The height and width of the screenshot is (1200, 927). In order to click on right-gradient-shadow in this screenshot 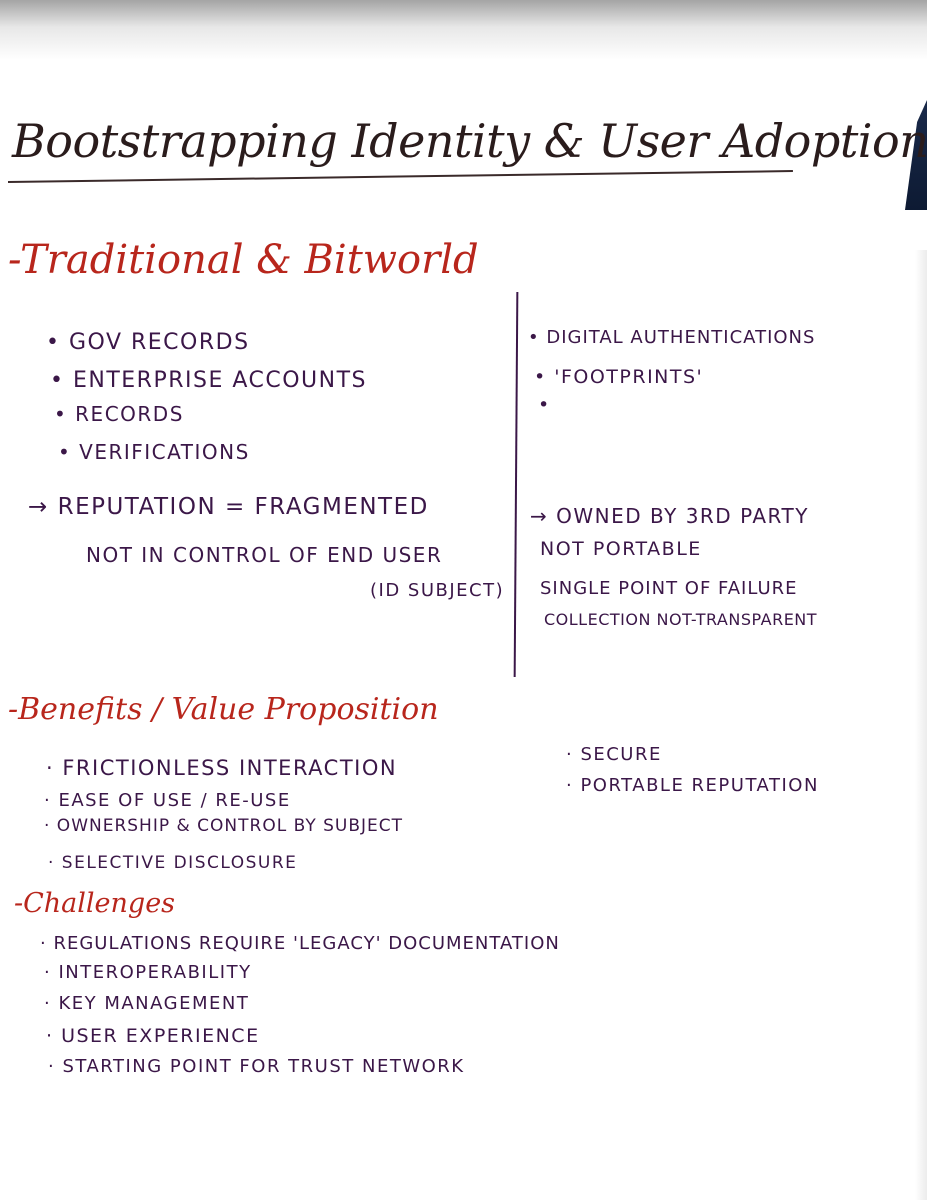, I will do `click(921, 725)`.